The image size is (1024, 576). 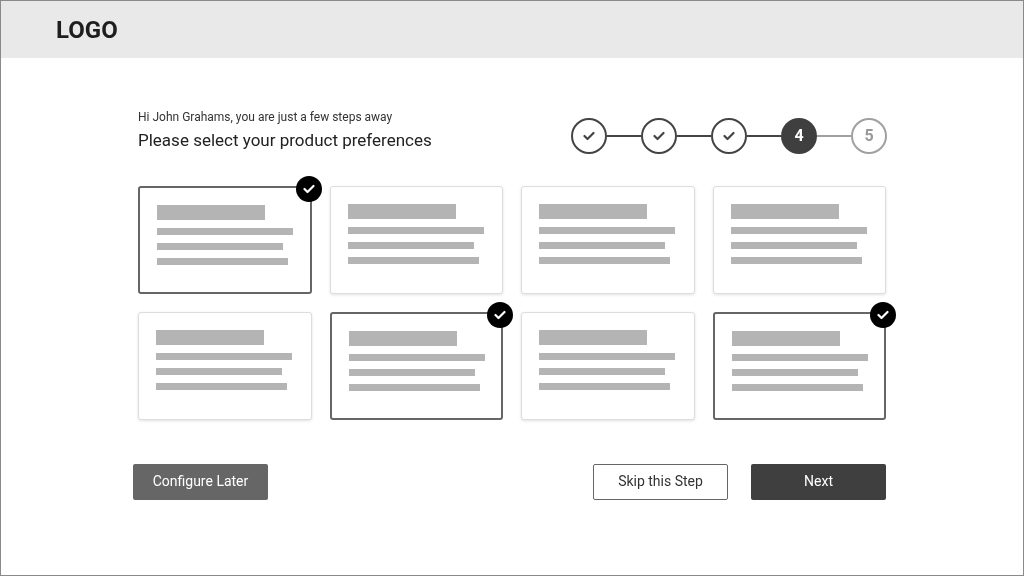 I want to click on greeting-text: Hi John Grahams, you are just a few steps away, so click(x=266, y=117).